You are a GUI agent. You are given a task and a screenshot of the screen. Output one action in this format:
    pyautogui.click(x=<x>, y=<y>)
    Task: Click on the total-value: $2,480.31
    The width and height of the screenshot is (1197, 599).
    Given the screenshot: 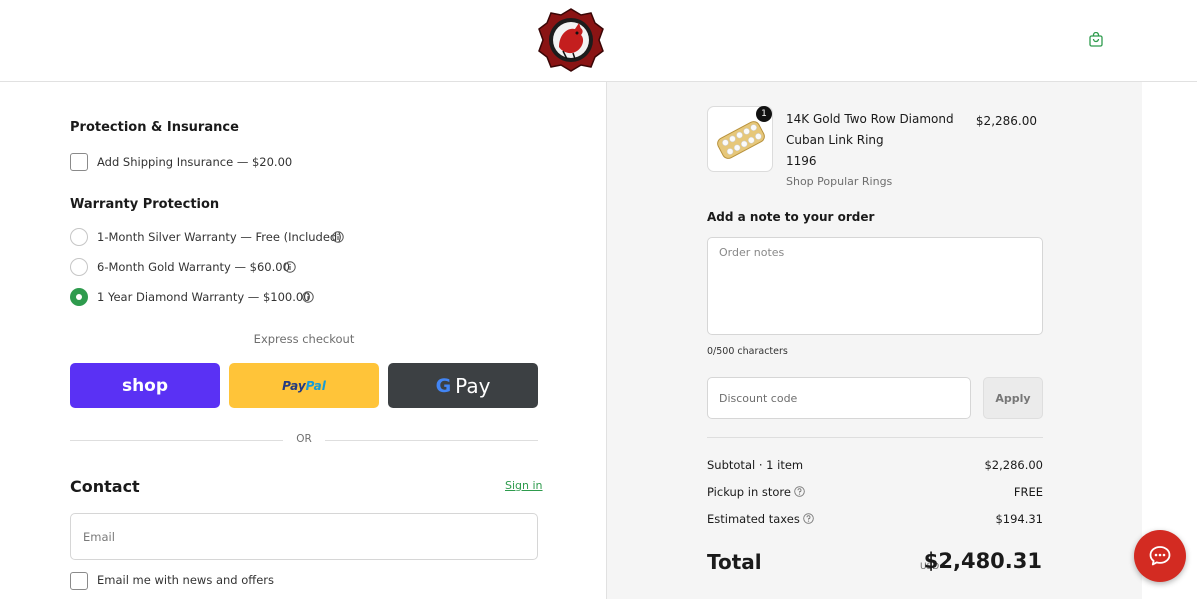 What is the action you would take?
    pyautogui.click(x=982, y=561)
    